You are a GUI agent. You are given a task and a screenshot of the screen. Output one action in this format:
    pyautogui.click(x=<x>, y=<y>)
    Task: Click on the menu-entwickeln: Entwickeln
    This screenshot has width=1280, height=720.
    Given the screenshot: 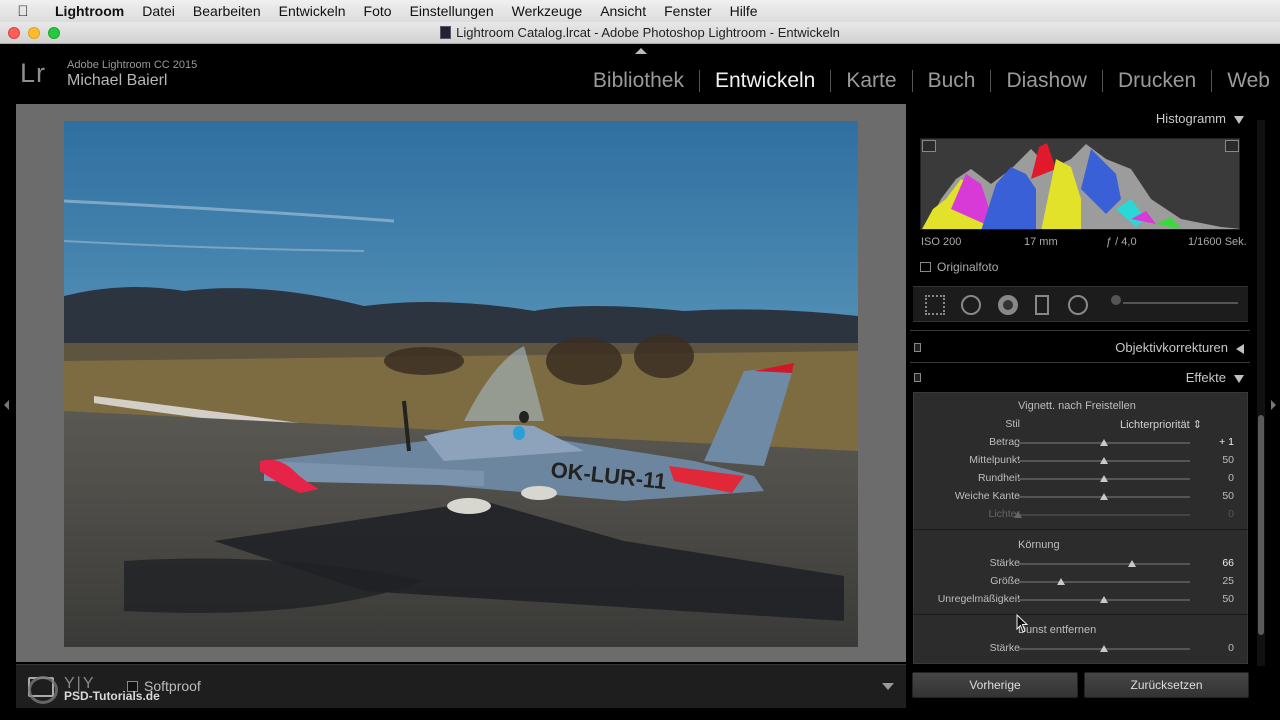 What is the action you would take?
    pyautogui.click(x=312, y=11)
    